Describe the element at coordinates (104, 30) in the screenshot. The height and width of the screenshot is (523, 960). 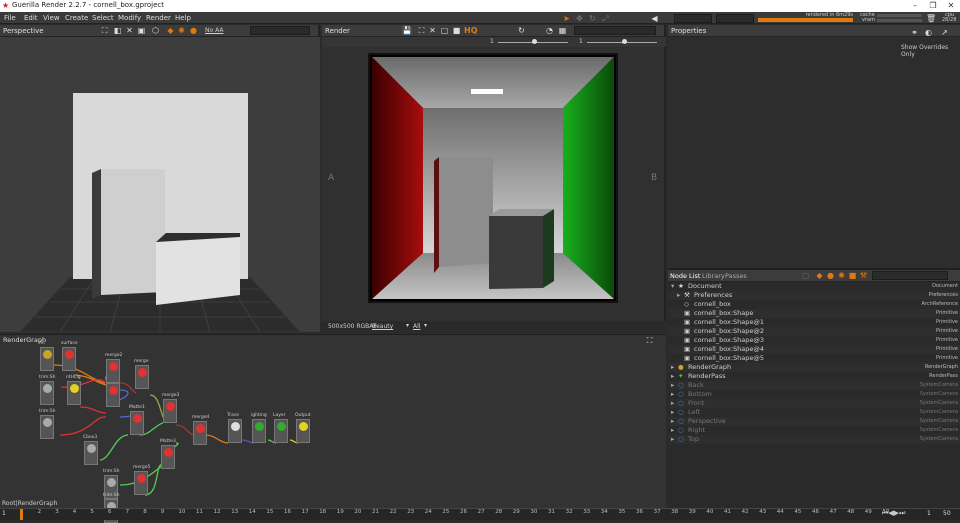
I see `frame-icon: ⛶` at that location.